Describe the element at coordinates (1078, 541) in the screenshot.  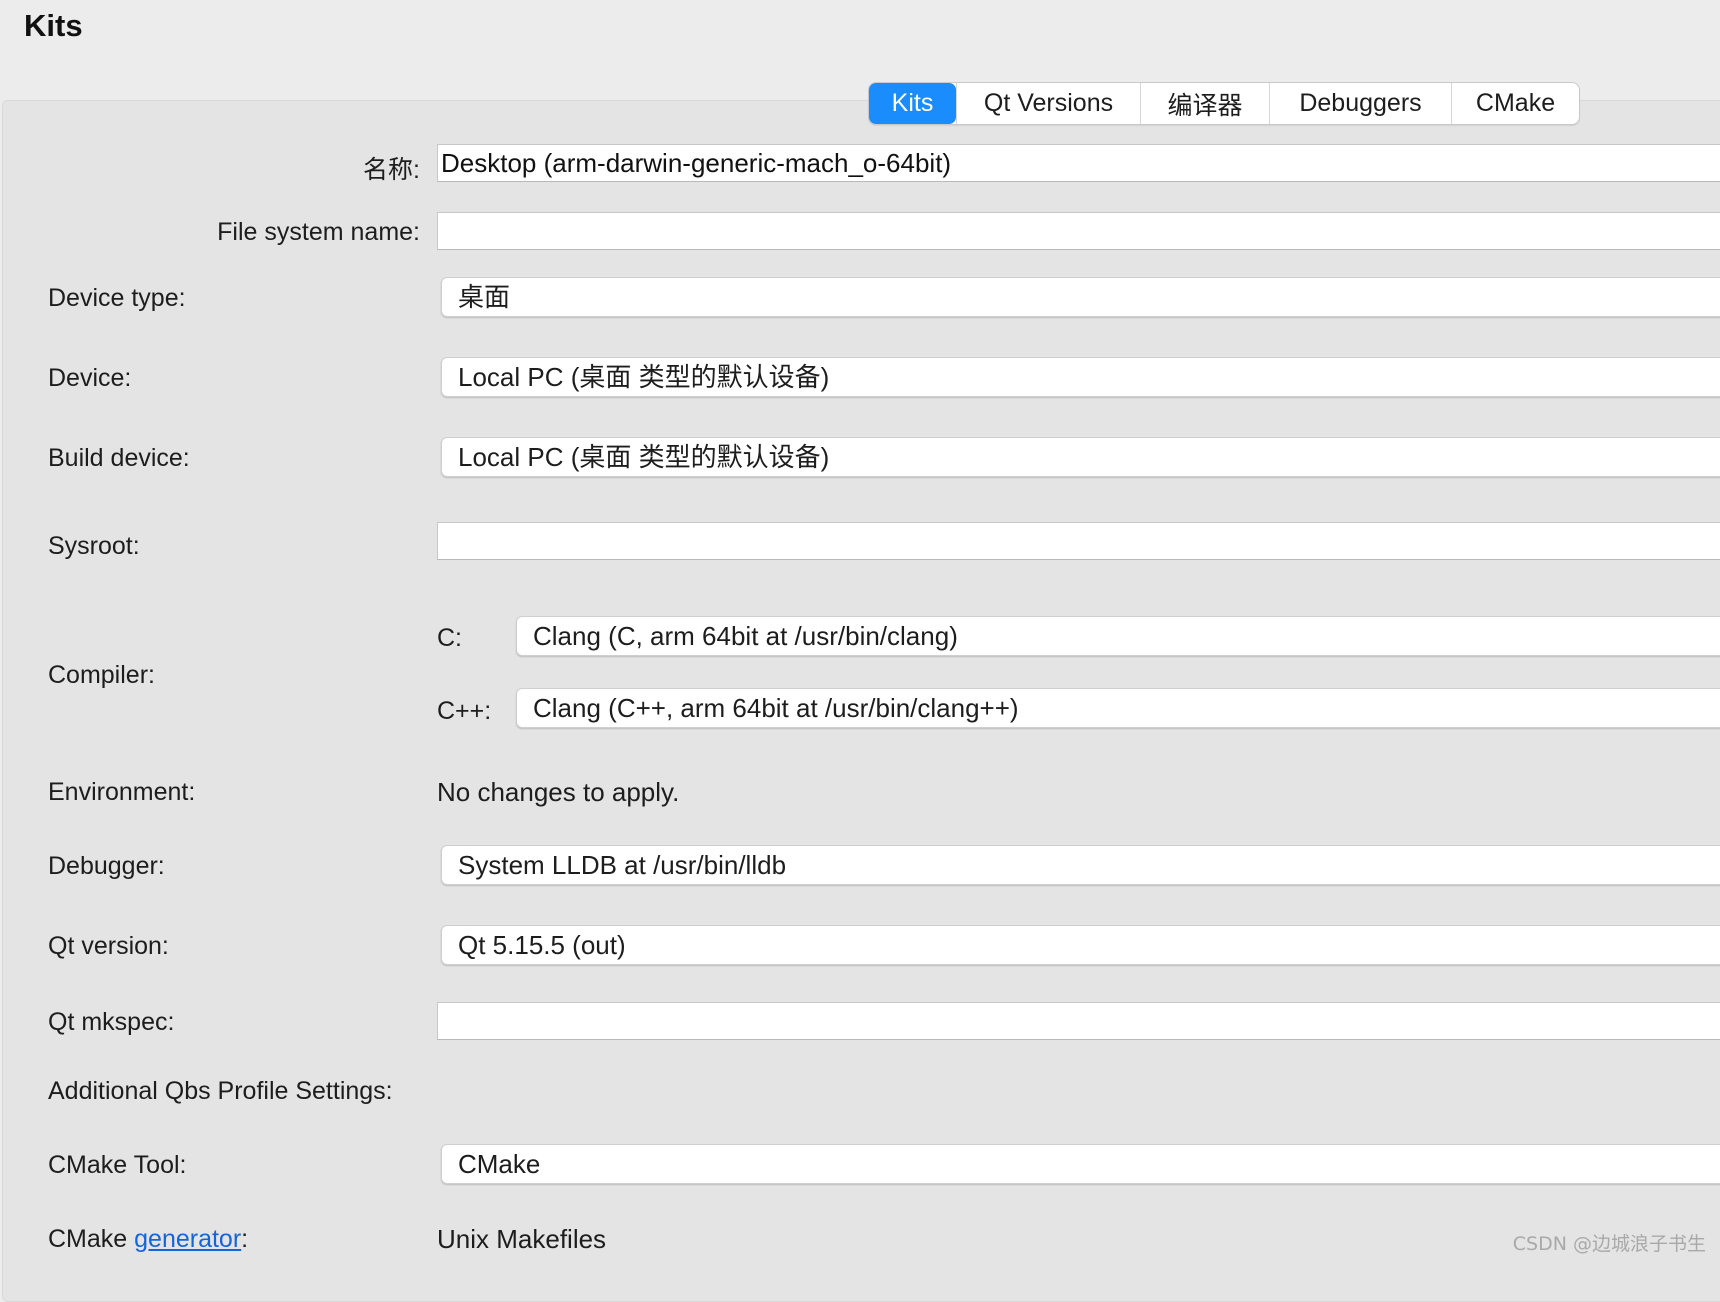
I see `sysroot-input` at that location.